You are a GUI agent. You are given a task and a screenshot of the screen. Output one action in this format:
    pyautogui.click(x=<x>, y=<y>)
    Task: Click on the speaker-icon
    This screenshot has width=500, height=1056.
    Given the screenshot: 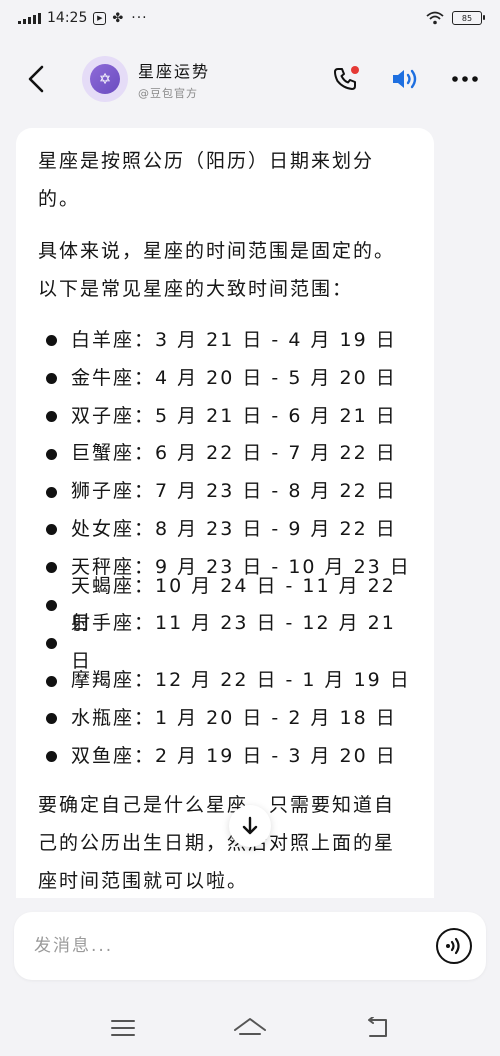 What is the action you would take?
    pyautogui.click(x=405, y=79)
    